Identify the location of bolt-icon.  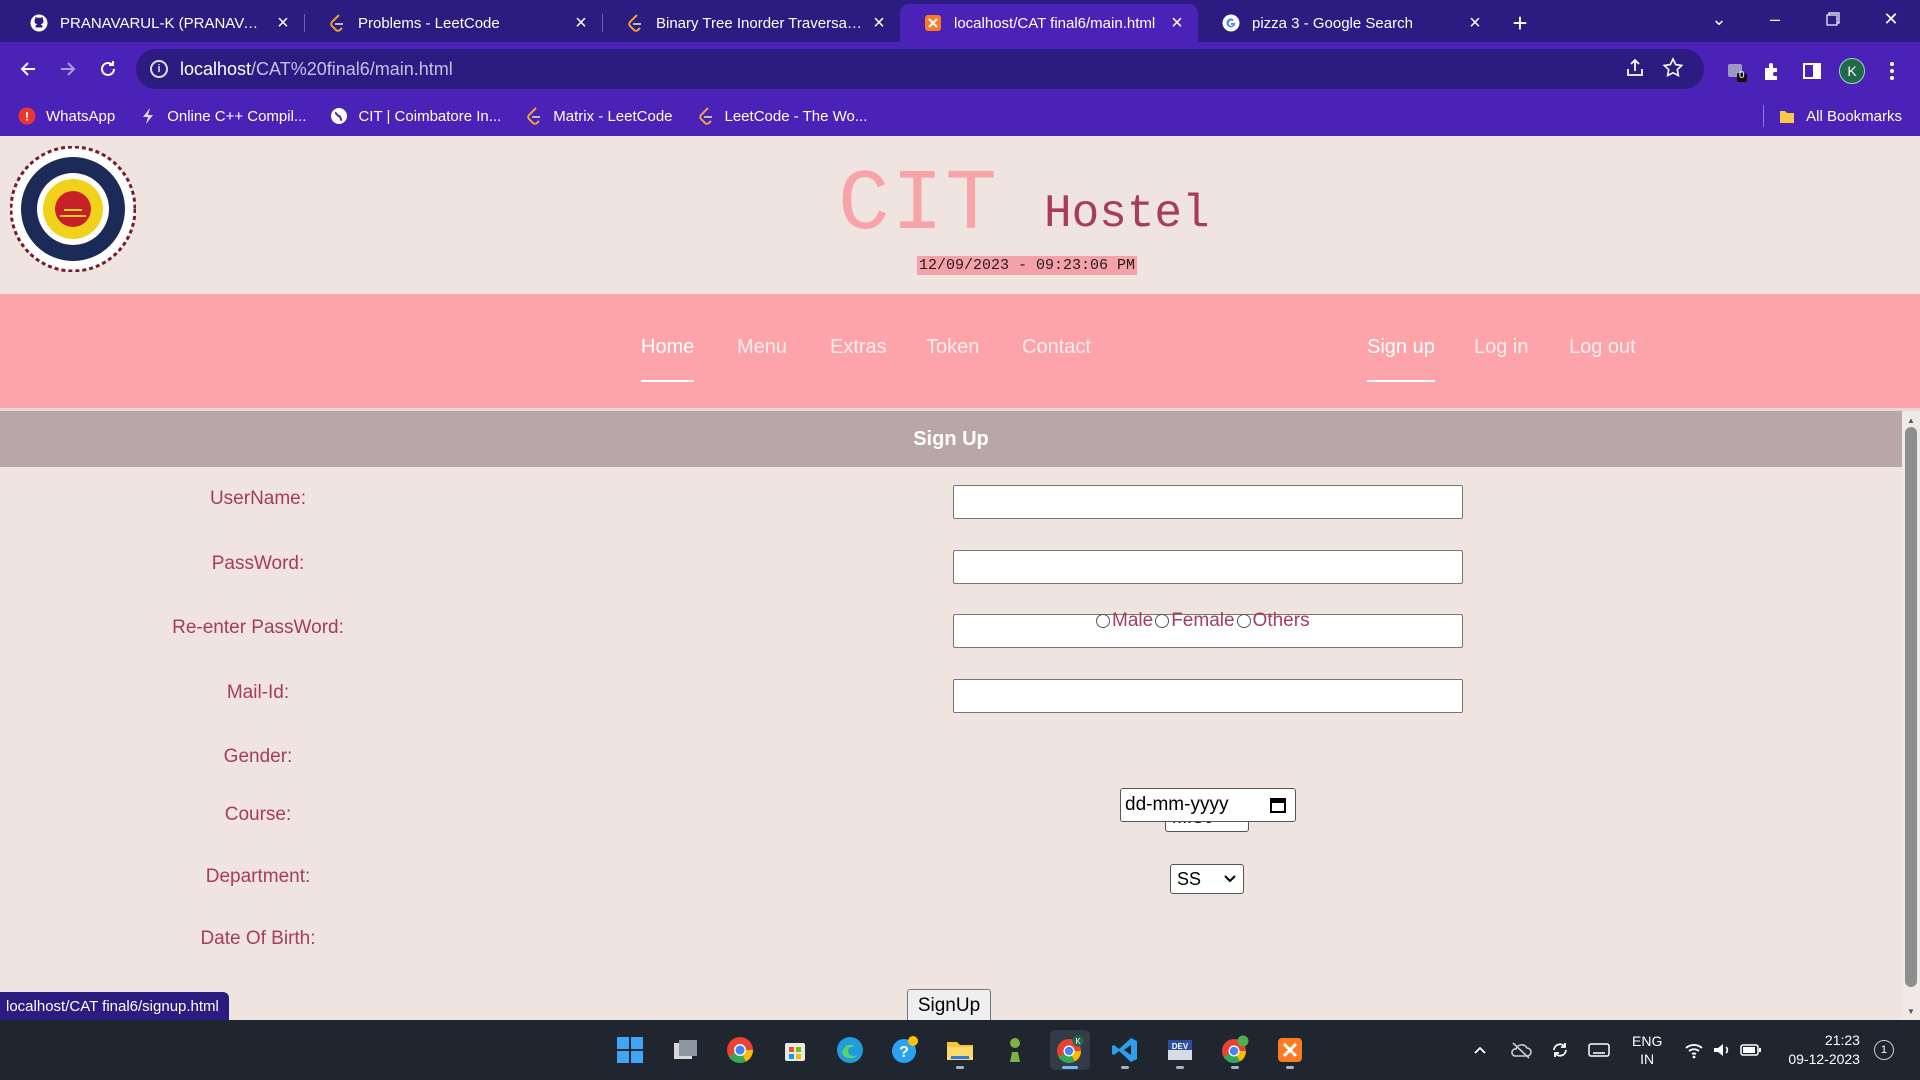
(148, 116).